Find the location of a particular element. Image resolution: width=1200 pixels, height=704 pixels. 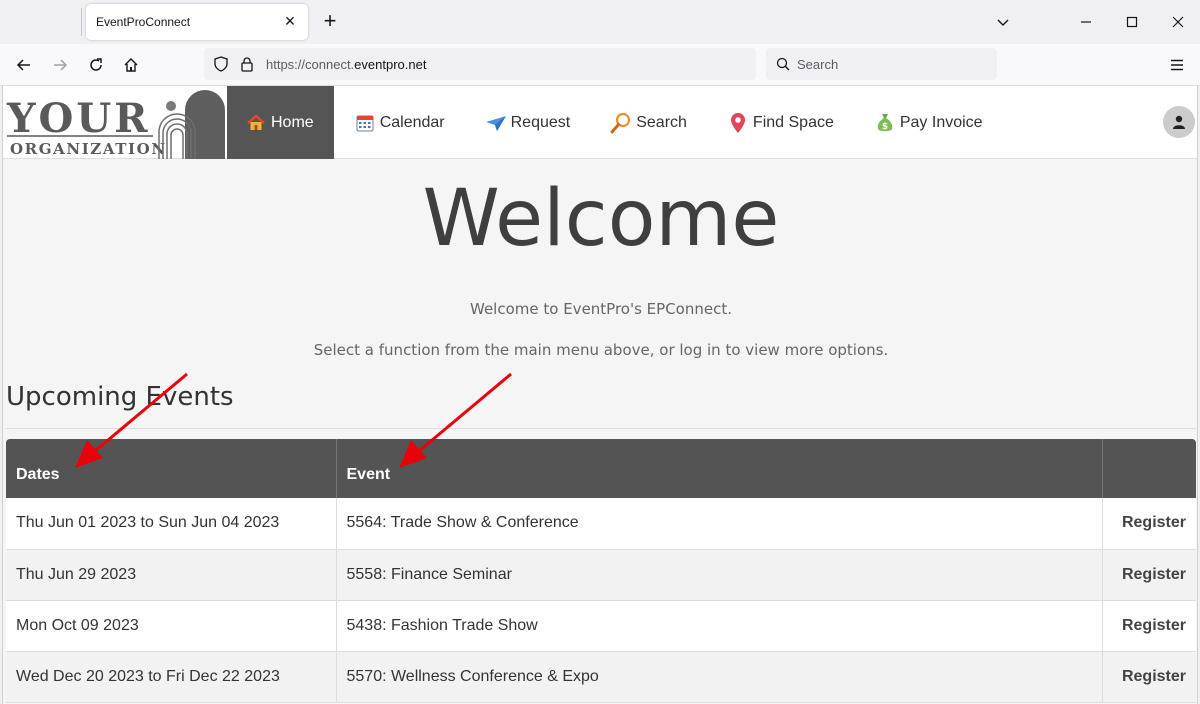

menu-item-calendar: Calendar is located at coordinates (399, 122).